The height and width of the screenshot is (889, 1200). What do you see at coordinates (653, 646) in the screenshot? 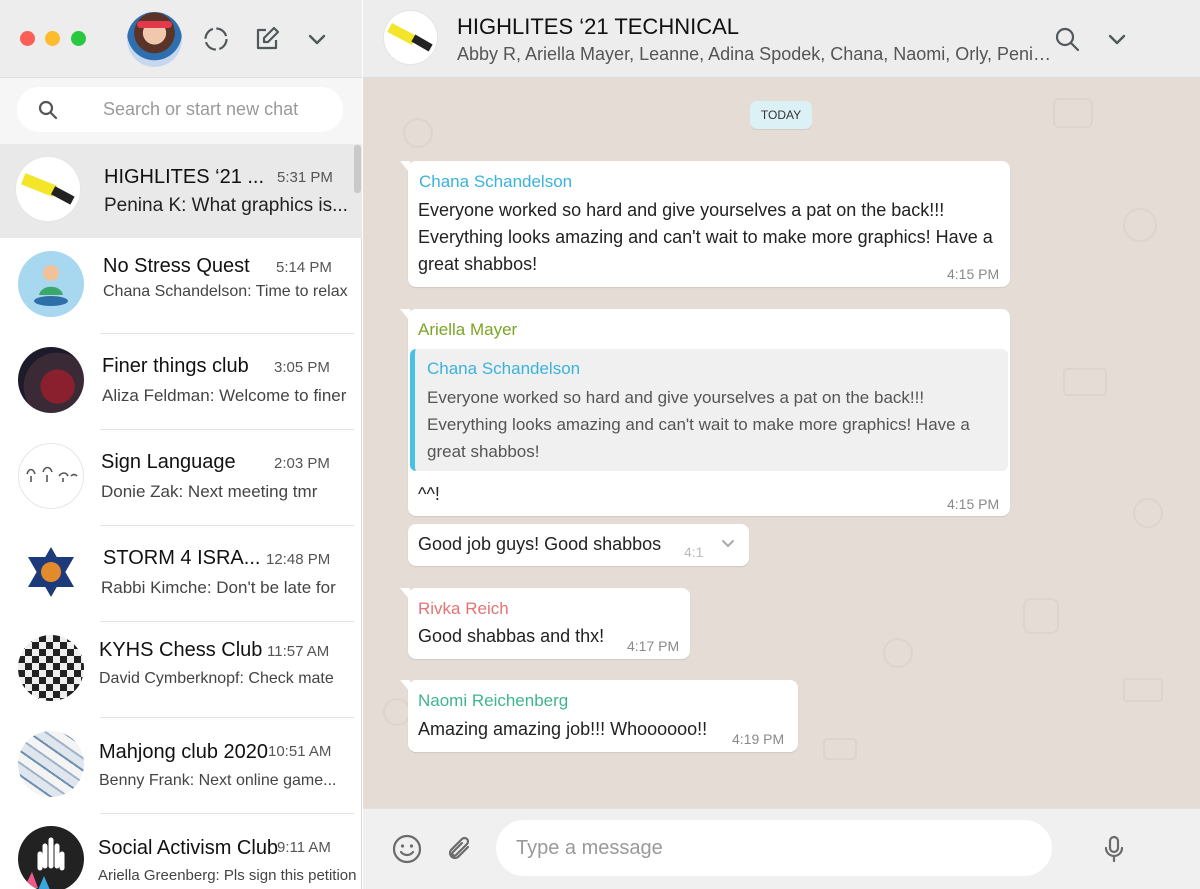
I see `message-time: 4:17 PM` at bounding box center [653, 646].